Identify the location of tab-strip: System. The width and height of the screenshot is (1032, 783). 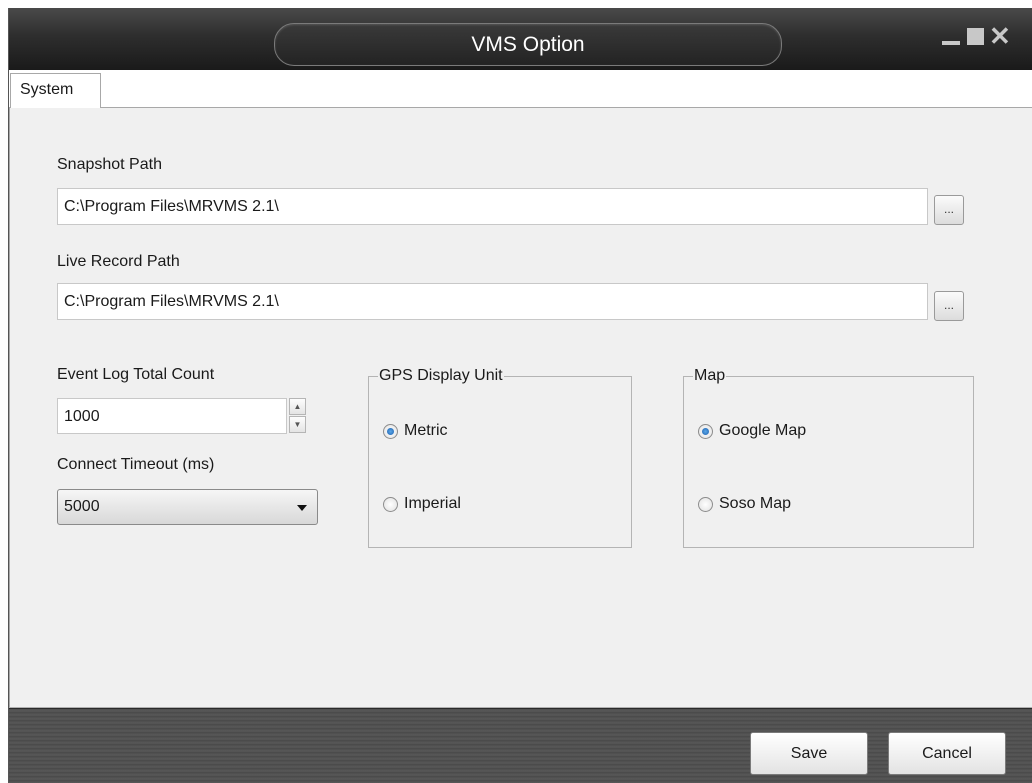
(520, 89).